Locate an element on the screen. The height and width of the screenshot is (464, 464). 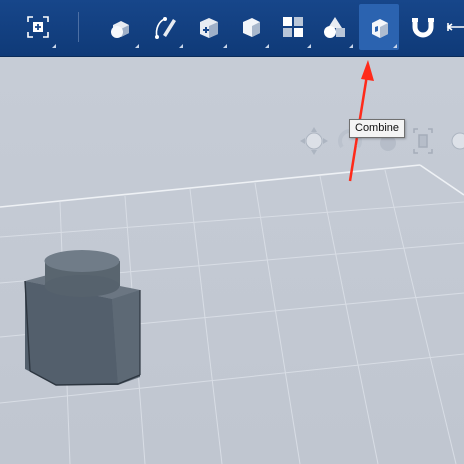
pattern-button is located at coordinates (293, 27).